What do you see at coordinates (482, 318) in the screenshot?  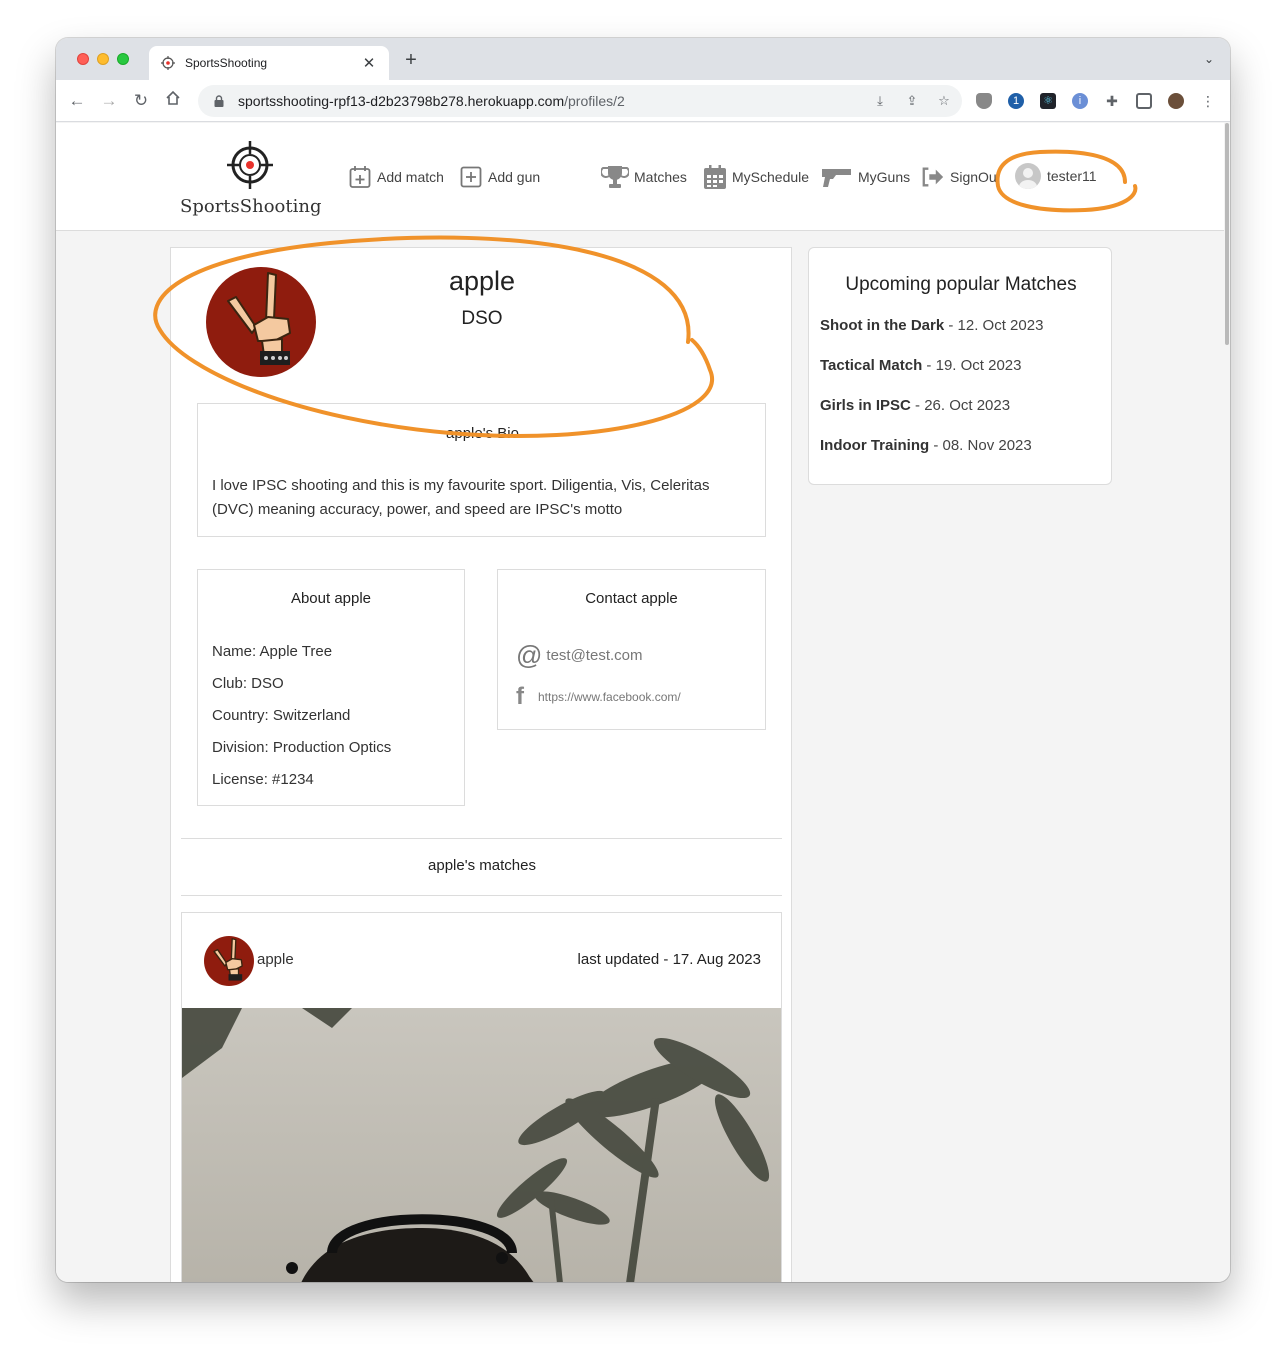 I see `profile-club: DSO` at bounding box center [482, 318].